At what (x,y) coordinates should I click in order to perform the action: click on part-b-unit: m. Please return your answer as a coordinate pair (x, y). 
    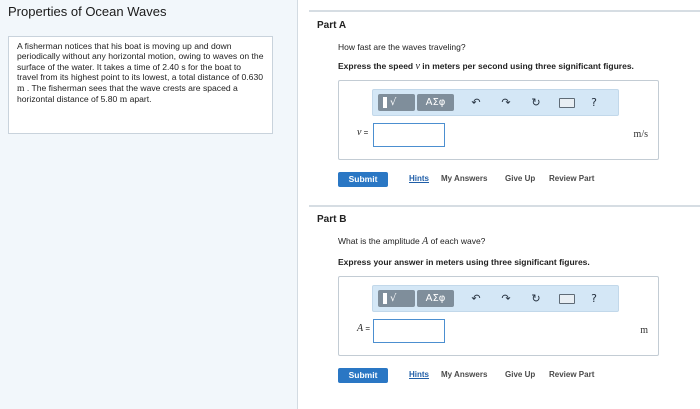
    Looking at the image, I should click on (644, 330).